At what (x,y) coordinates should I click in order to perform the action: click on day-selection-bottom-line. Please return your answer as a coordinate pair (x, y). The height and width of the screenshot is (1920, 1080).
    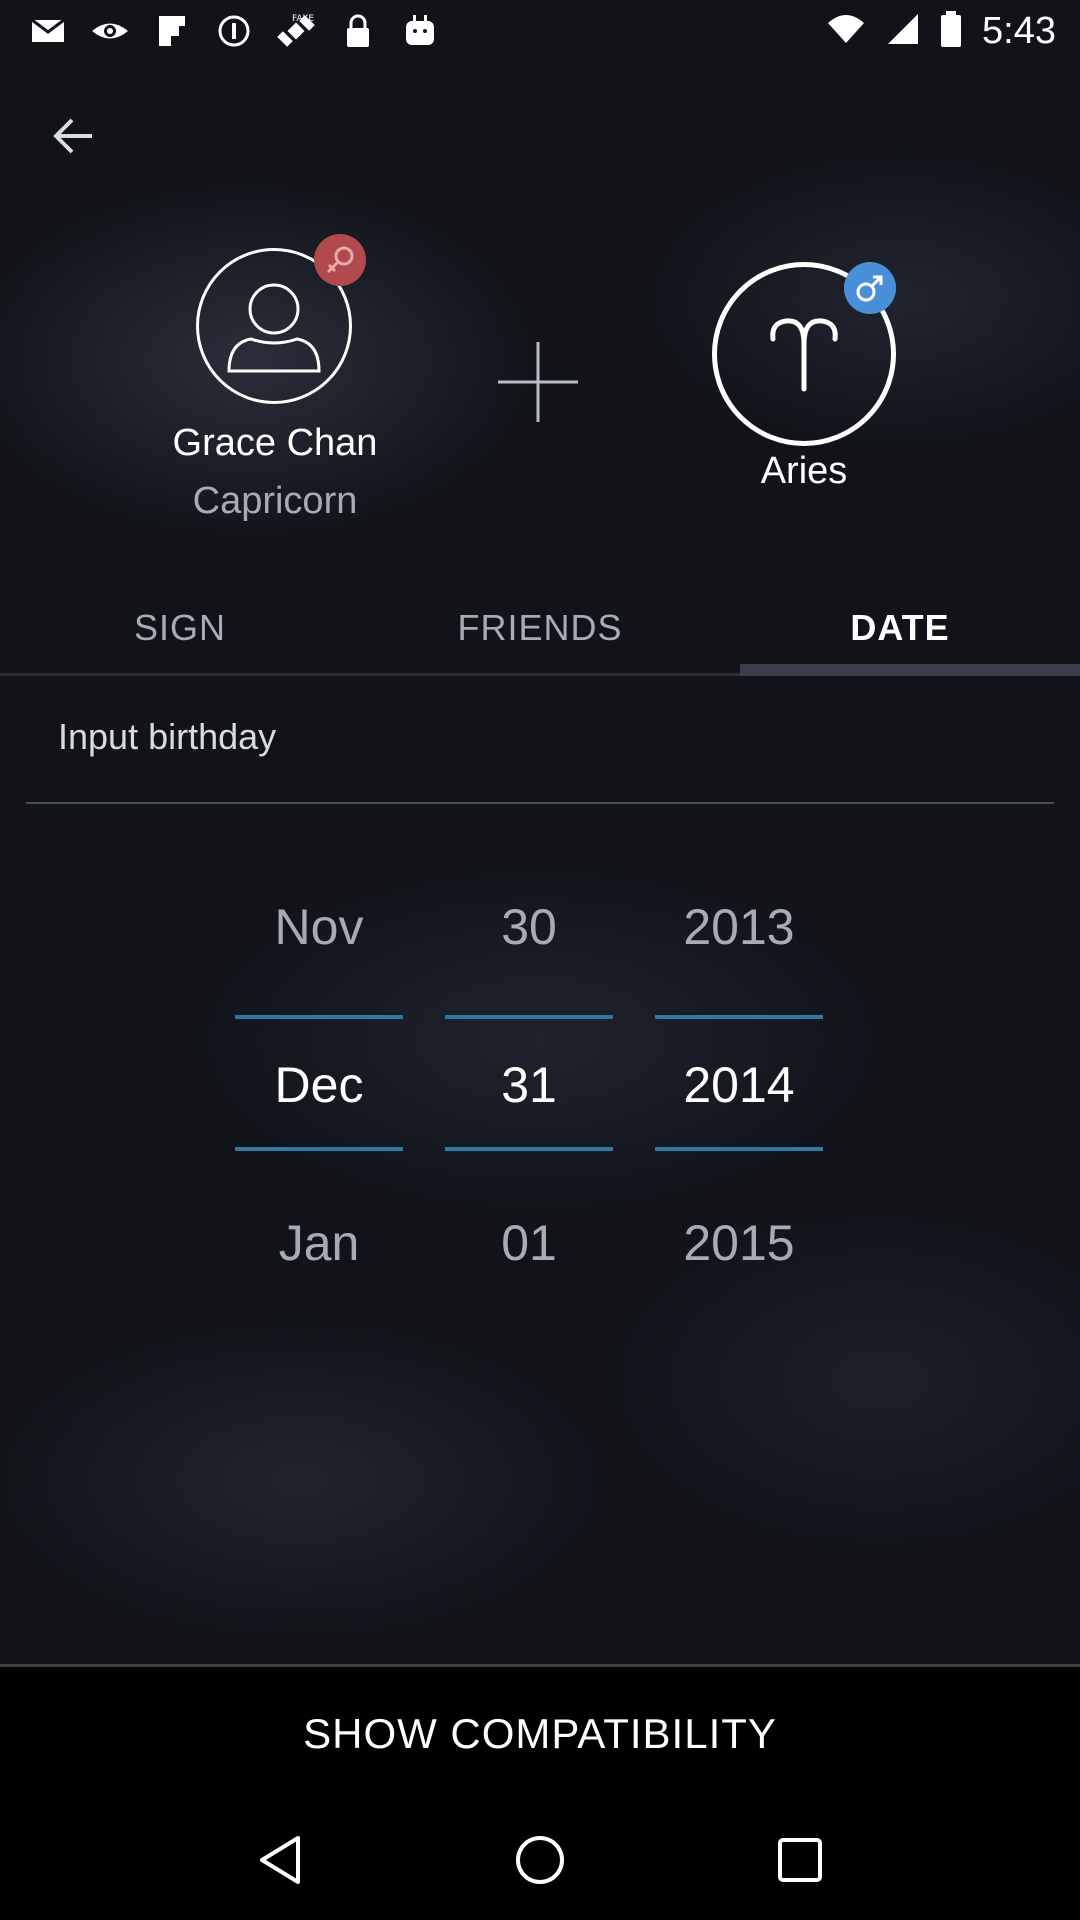
    Looking at the image, I should click on (529, 1149).